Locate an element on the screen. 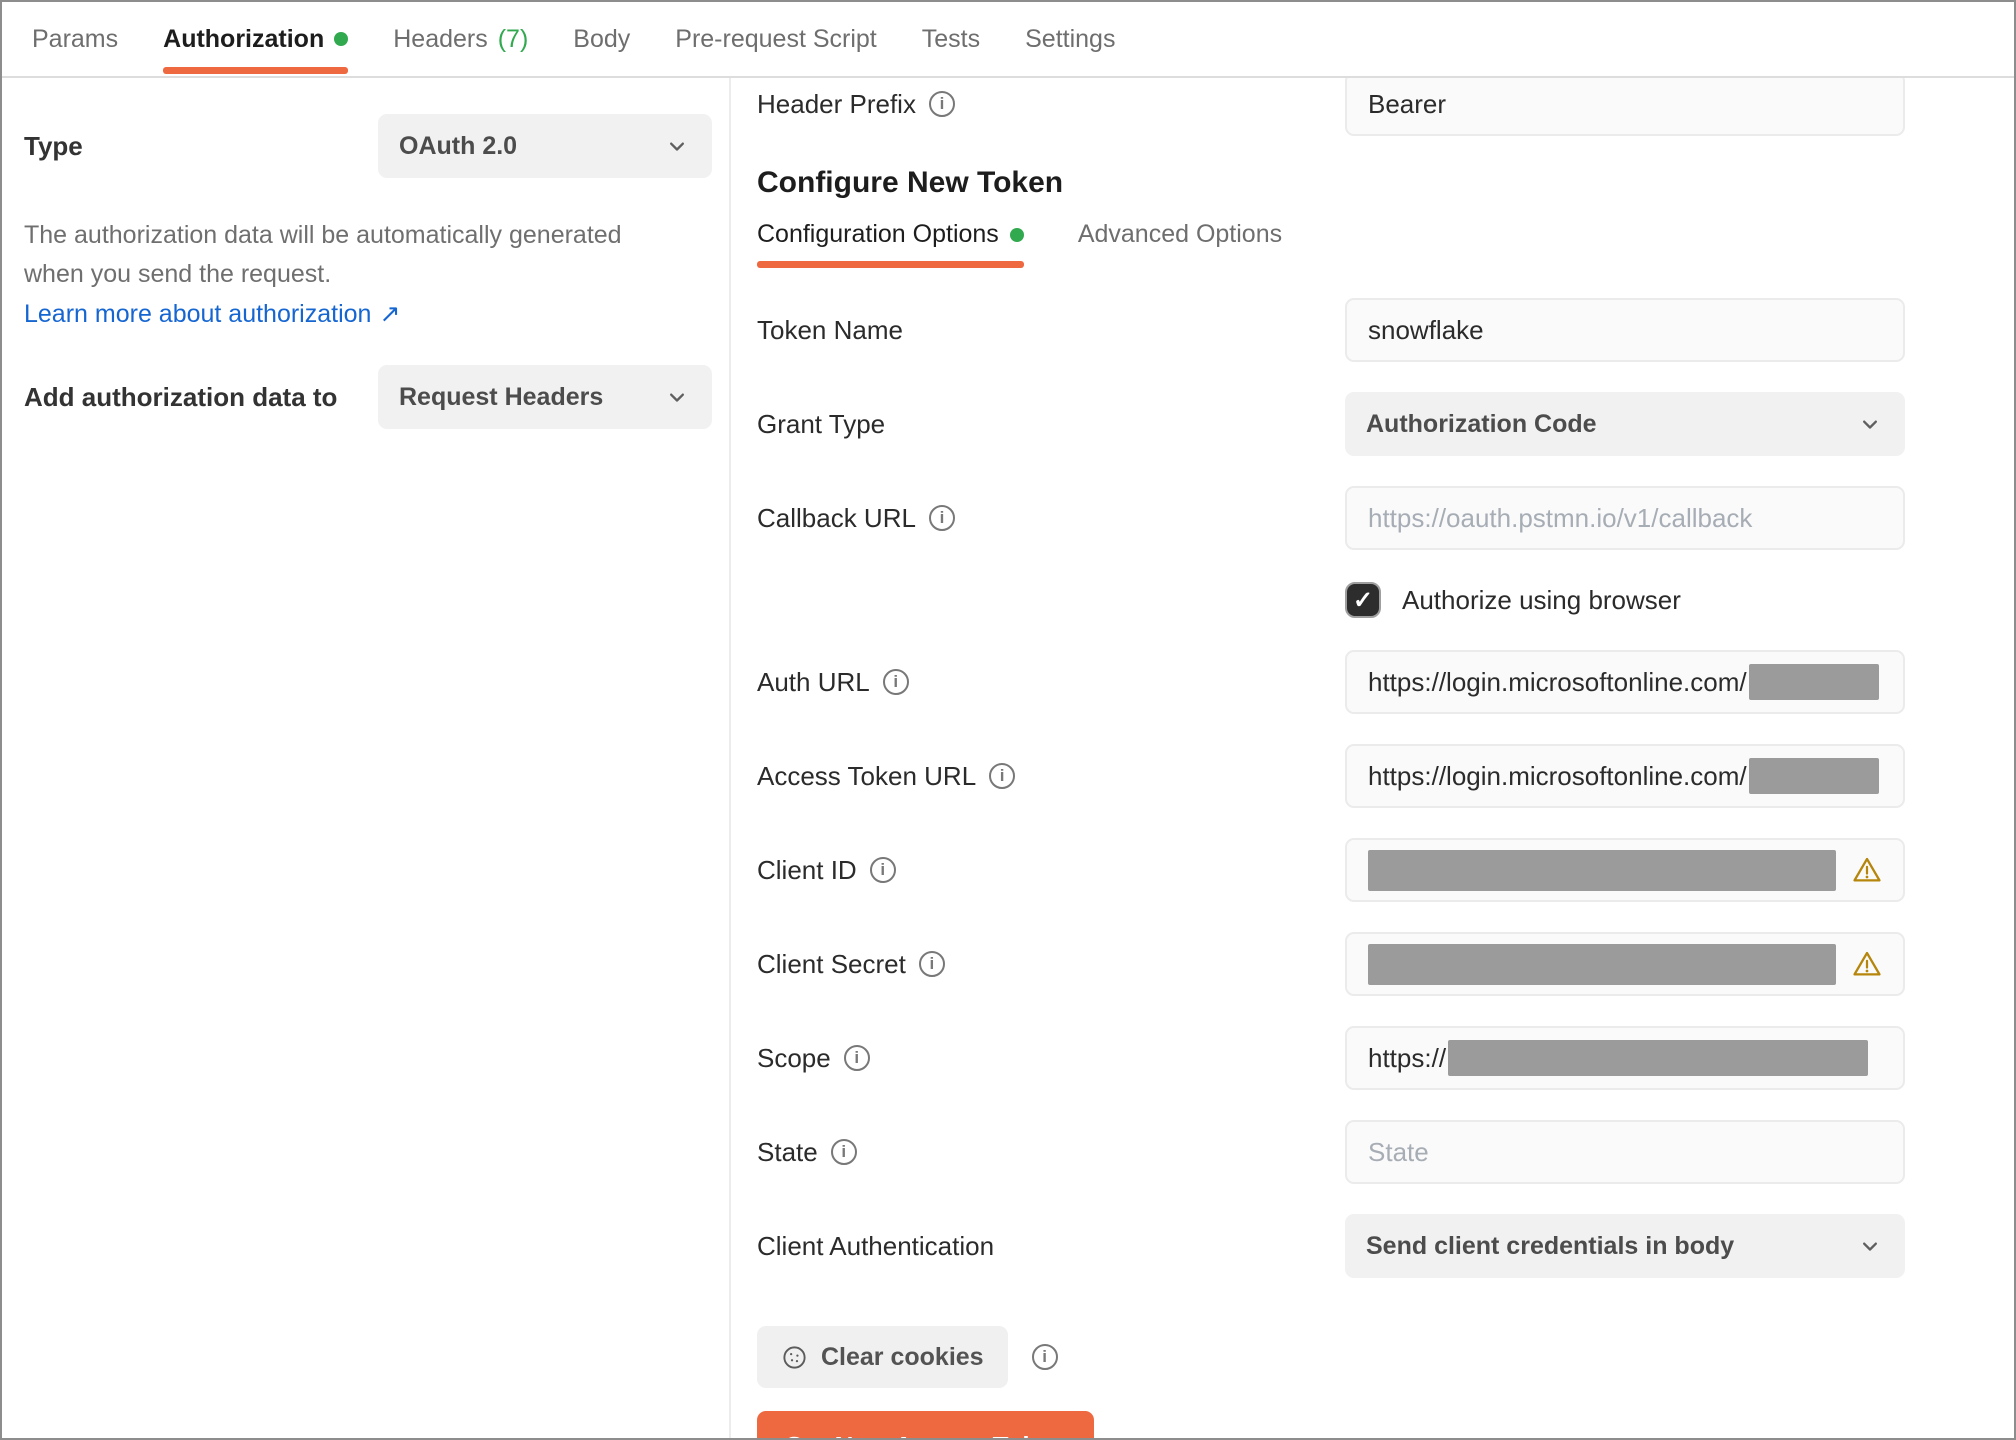 The width and height of the screenshot is (2016, 1440). scope-label: Scope is located at coordinates (794, 1057).